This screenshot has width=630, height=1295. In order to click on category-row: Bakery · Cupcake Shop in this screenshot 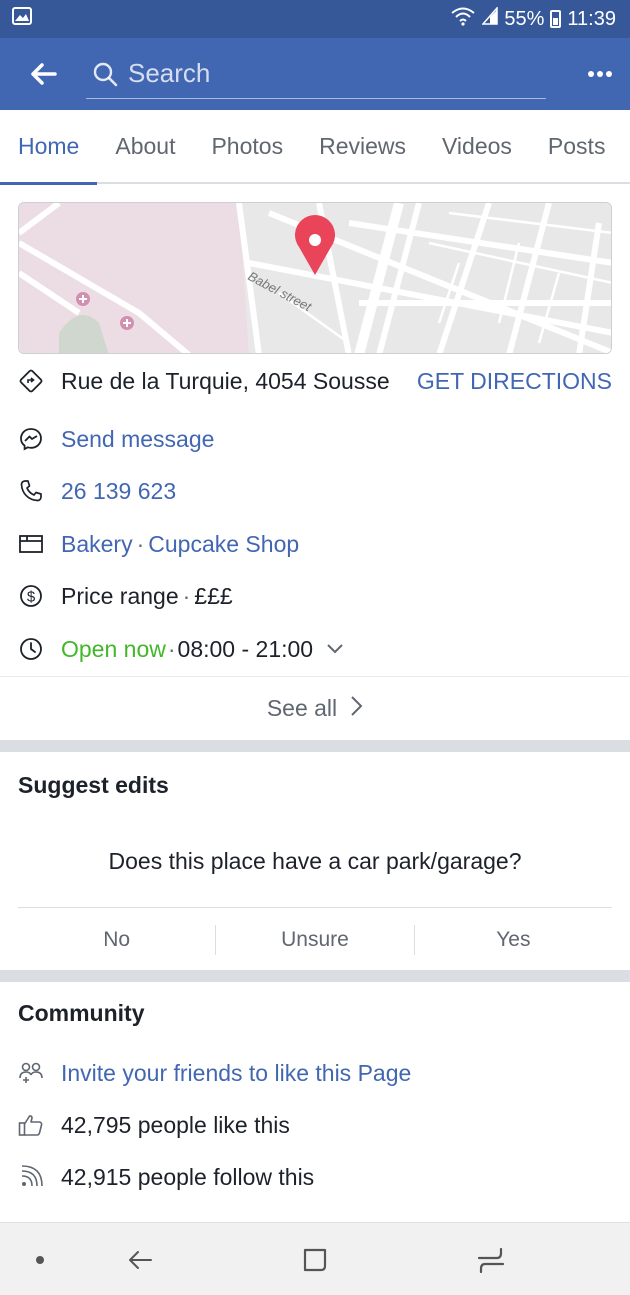, I will do `click(315, 544)`.